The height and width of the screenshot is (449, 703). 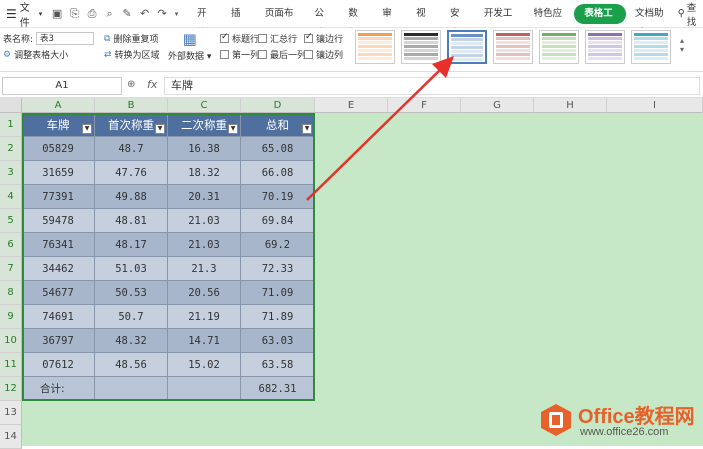 What do you see at coordinates (636, 417) in the screenshot?
I see `watermark-brand: Office教程网` at bounding box center [636, 417].